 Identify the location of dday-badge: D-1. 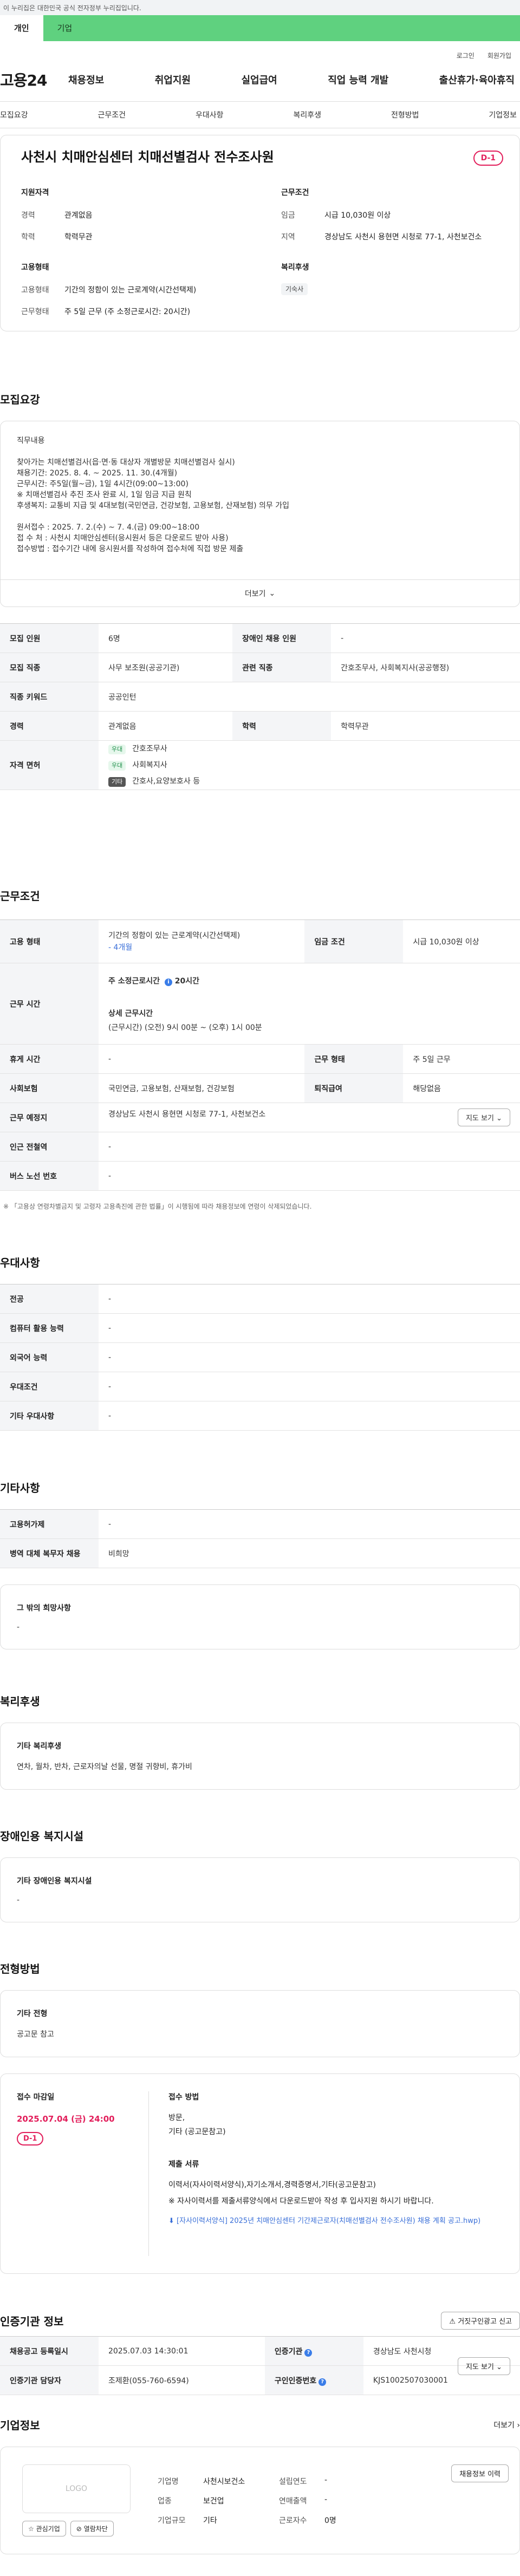
(30, 2138).